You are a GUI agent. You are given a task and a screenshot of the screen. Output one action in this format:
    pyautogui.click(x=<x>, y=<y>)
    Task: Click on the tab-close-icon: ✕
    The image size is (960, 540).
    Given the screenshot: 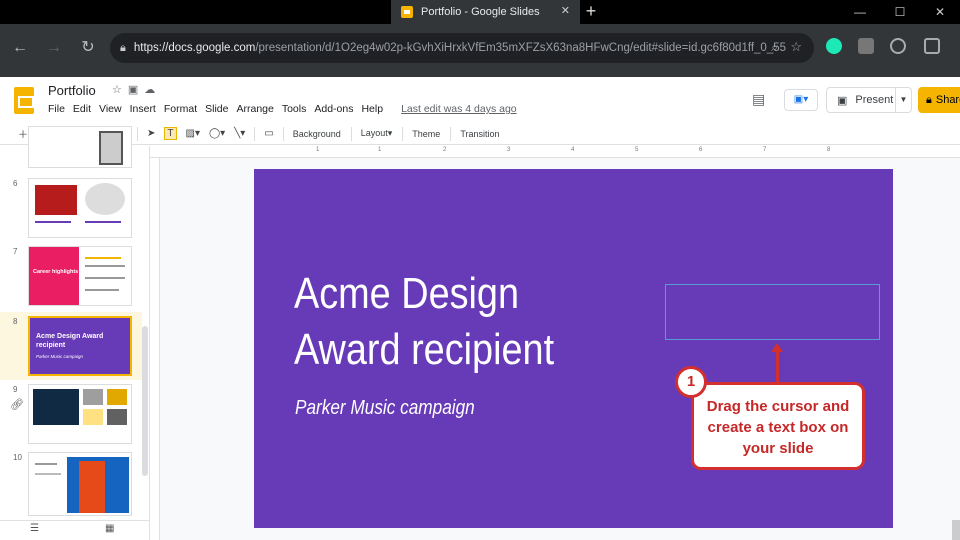 What is the action you would take?
    pyautogui.click(x=565, y=10)
    